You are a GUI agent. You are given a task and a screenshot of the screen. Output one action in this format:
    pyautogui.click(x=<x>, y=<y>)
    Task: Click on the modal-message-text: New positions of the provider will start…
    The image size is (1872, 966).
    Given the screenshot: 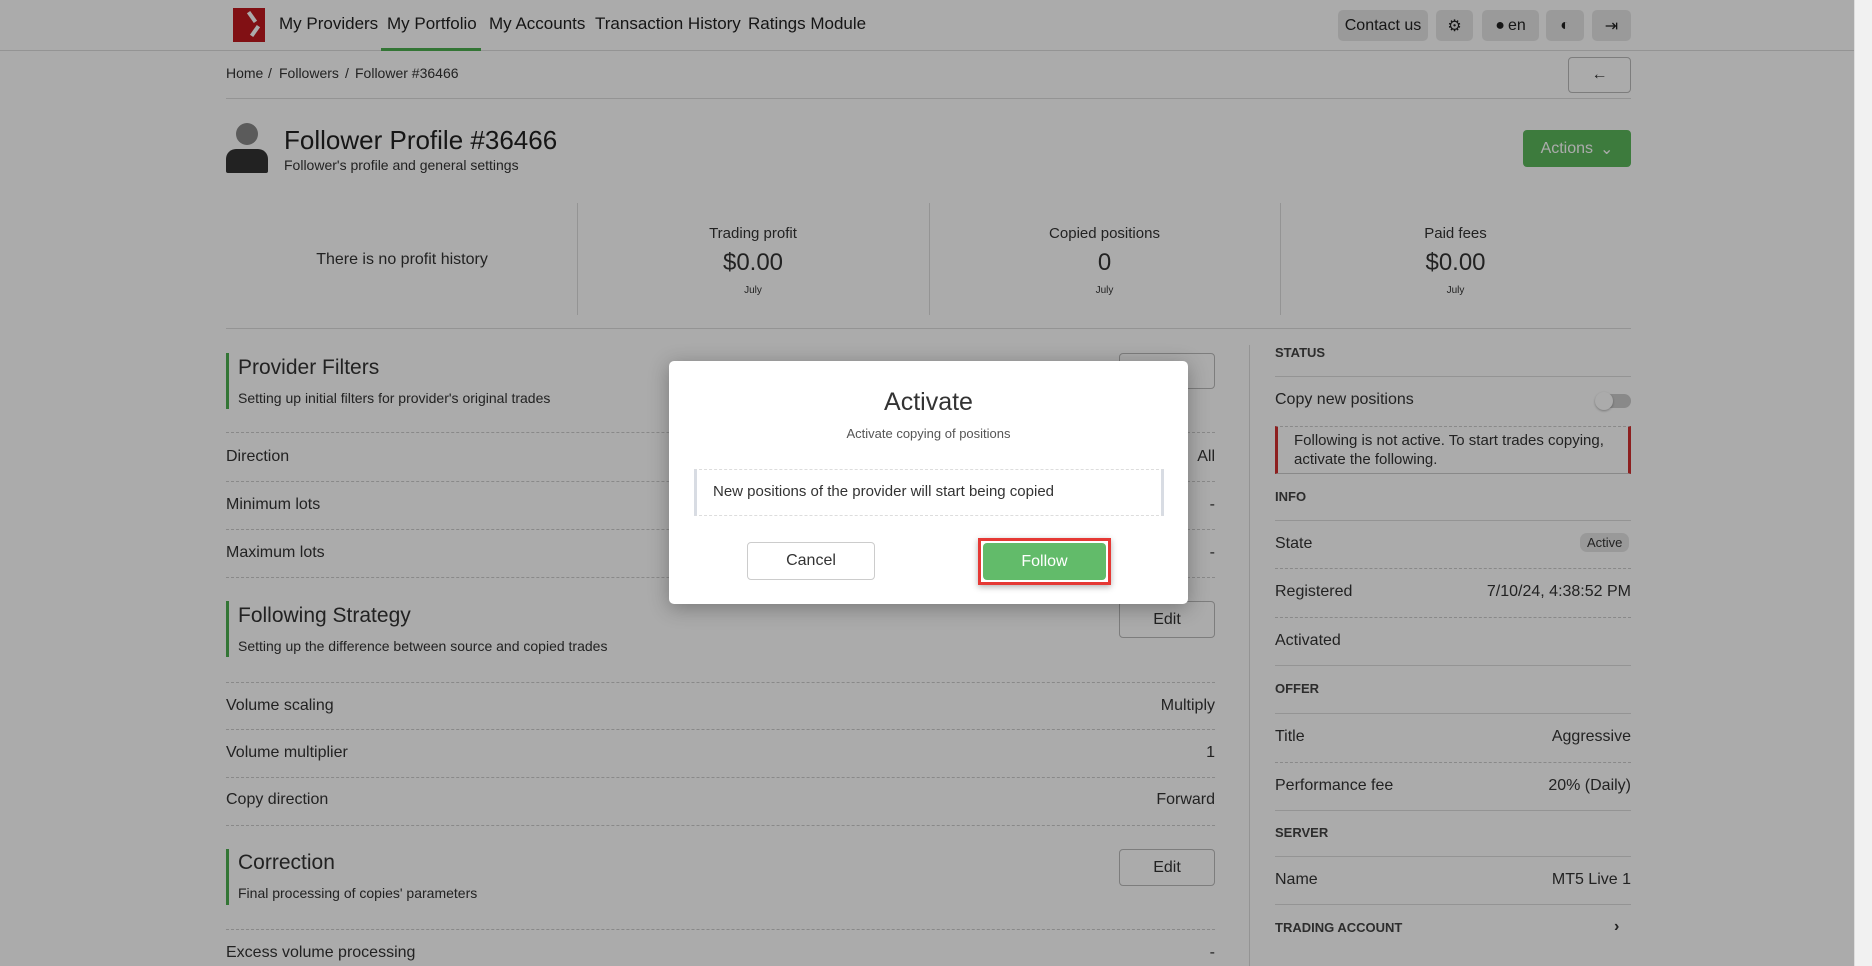 What is the action you would take?
    pyautogui.click(x=884, y=491)
    